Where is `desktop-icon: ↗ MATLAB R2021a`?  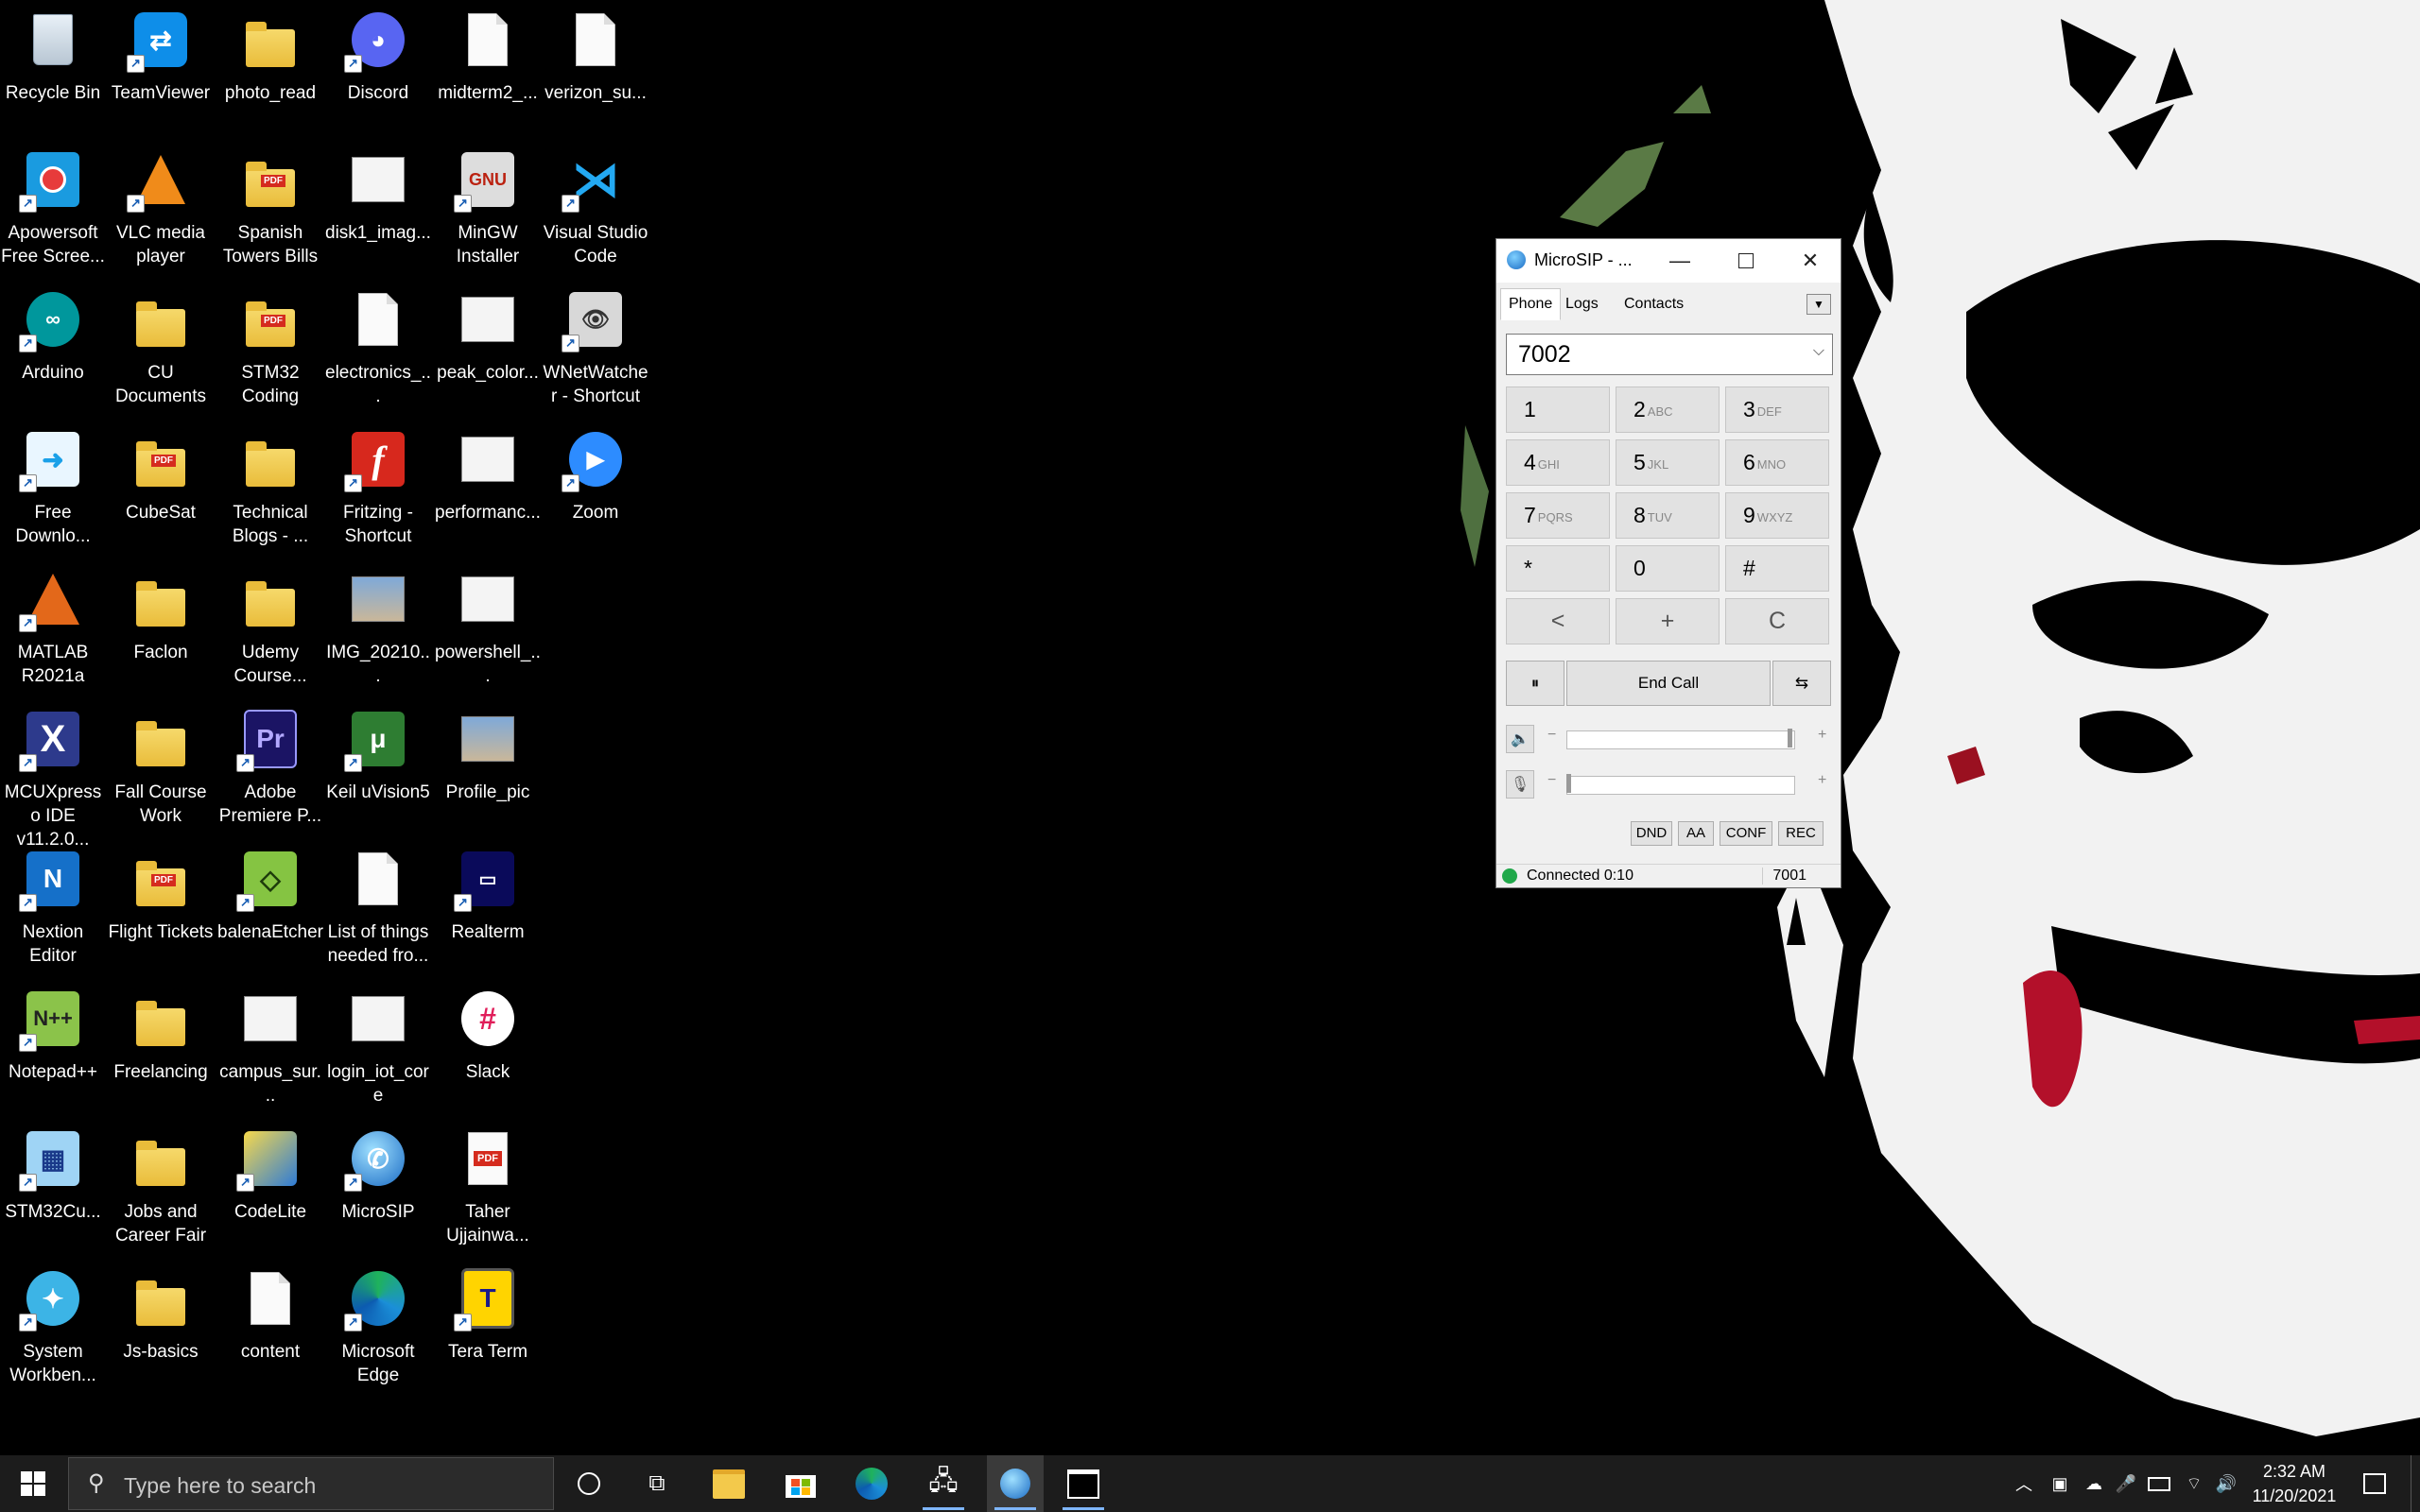 desktop-icon: ↗ MATLAB R2021a is located at coordinates (53, 628).